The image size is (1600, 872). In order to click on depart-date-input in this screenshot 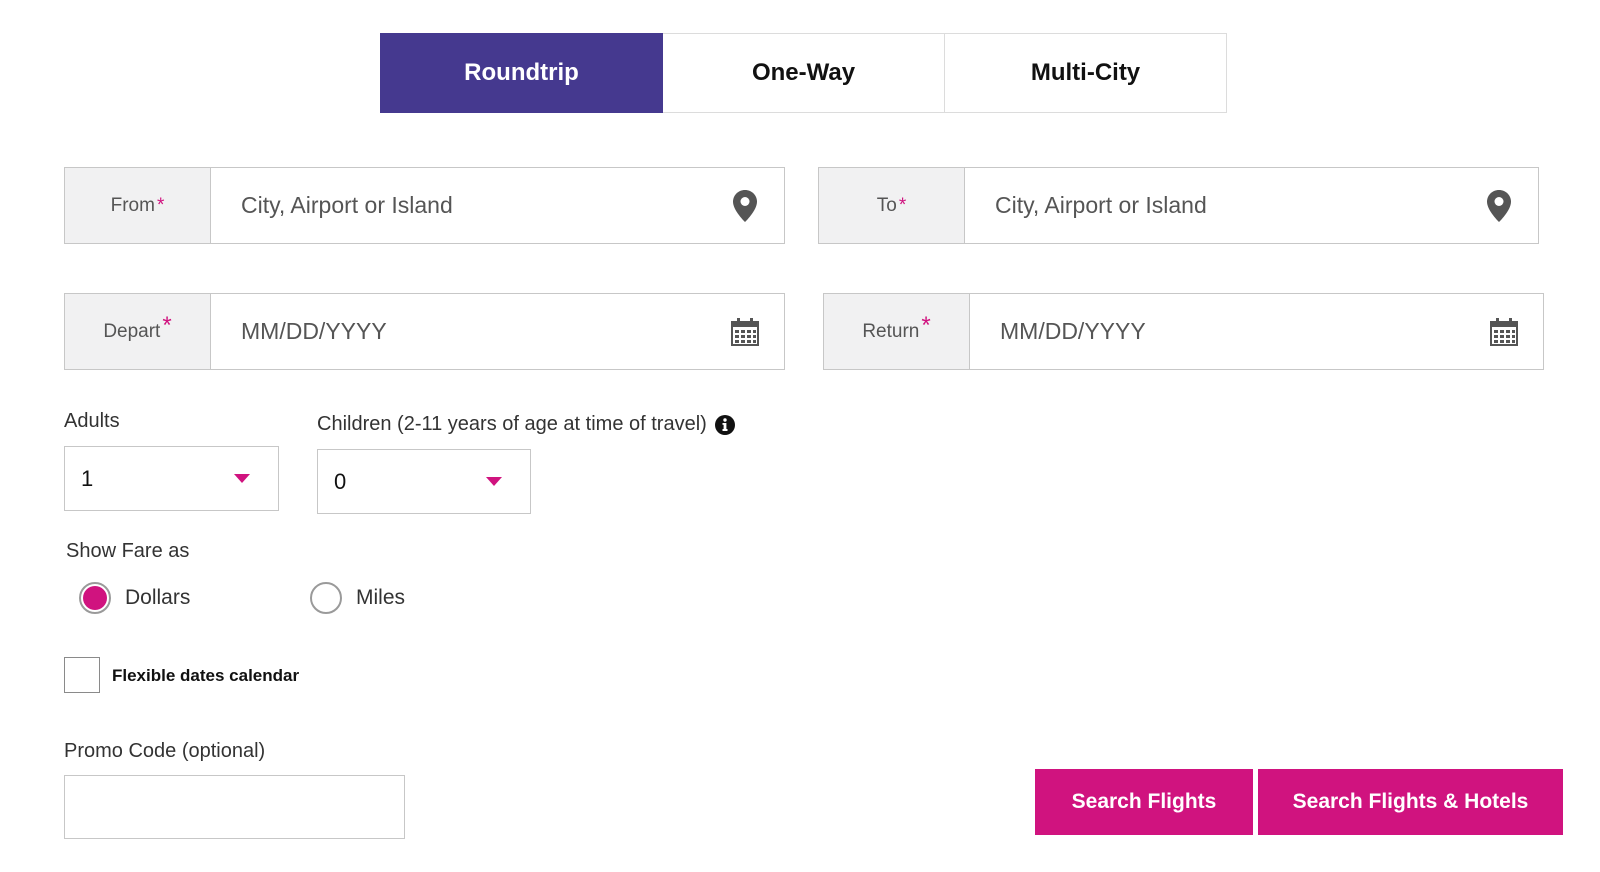, I will do `click(484, 331)`.